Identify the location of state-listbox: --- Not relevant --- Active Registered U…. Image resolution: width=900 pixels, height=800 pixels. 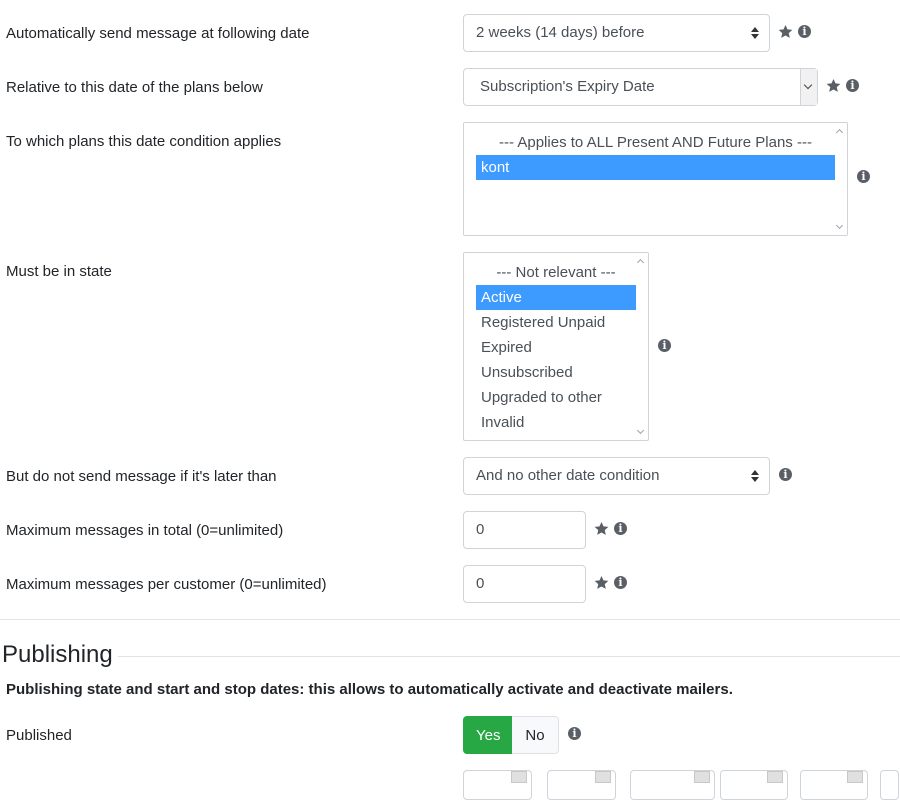
(556, 346).